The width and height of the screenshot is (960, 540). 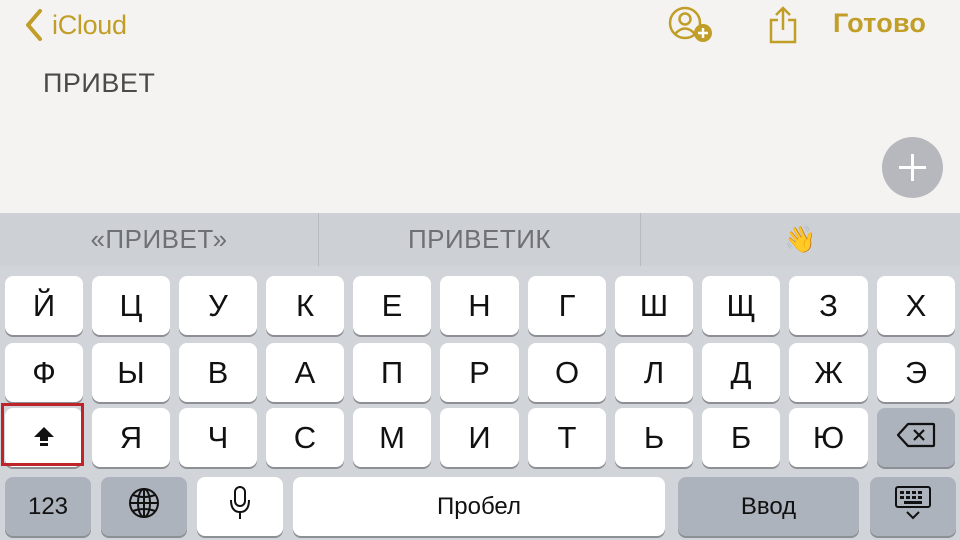 I want to click on back-button: iCloud, so click(x=75, y=25).